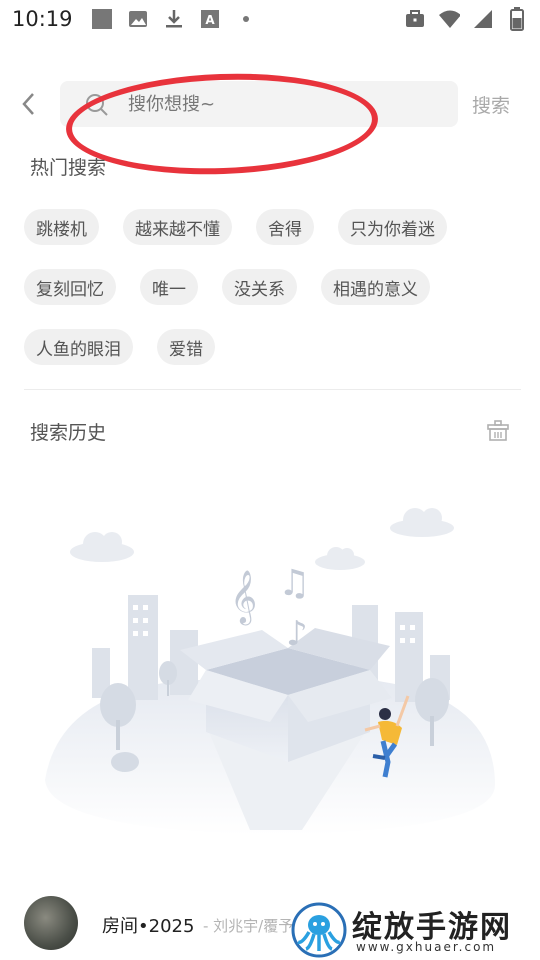 This screenshot has width=540, height=960. Describe the element at coordinates (70, 287) in the screenshot. I see `hot-search-chip: 复刻回忆` at that location.